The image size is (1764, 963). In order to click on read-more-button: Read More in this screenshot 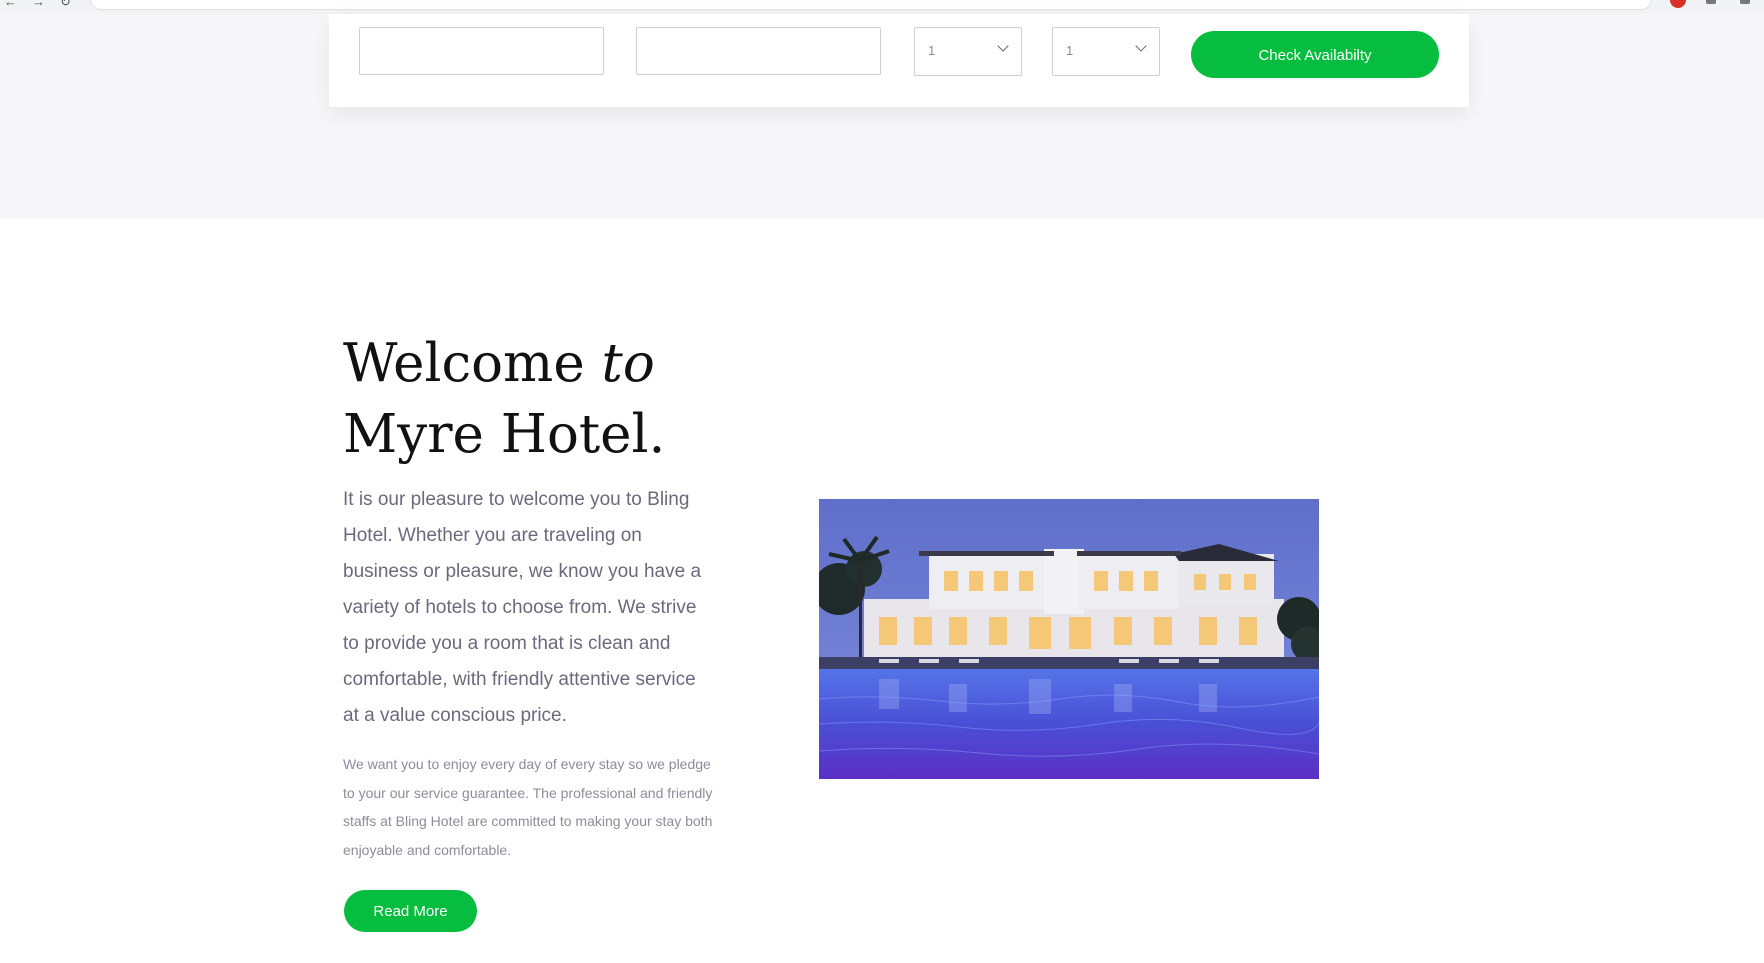, I will do `click(410, 911)`.